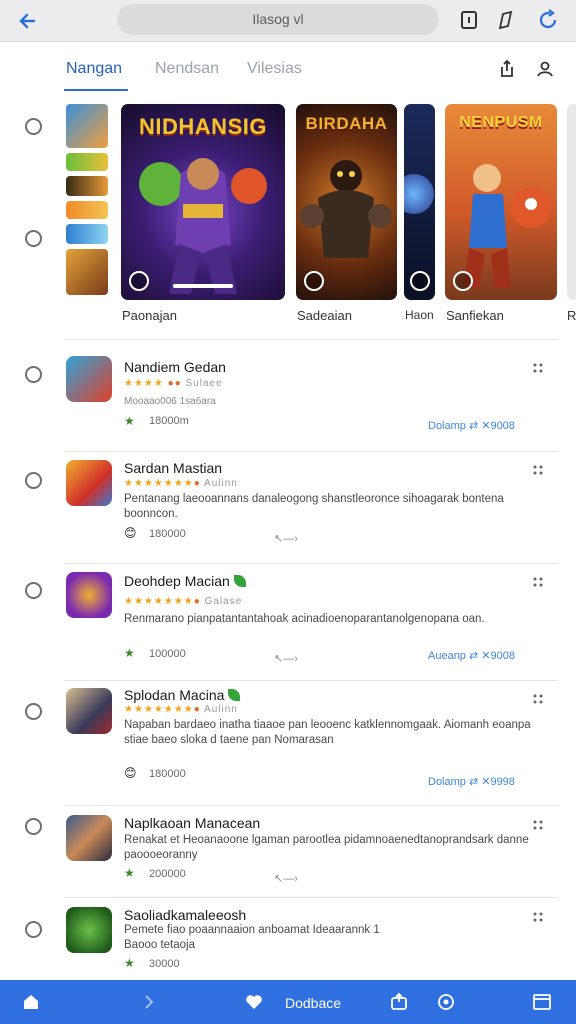  I want to click on row-action-link: Aueanp ⇄ ✕9008, so click(471, 655).